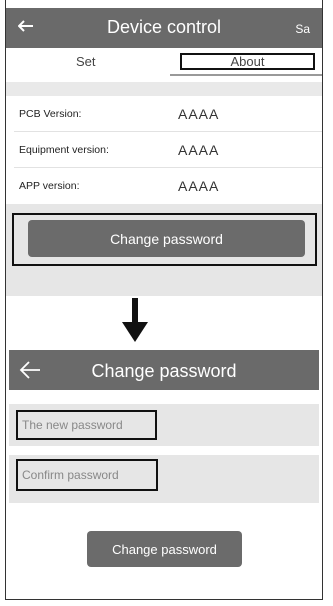 This screenshot has width=333, height=606. Describe the element at coordinates (86, 61) in the screenshot. I see `tab-set: Set` at that location.